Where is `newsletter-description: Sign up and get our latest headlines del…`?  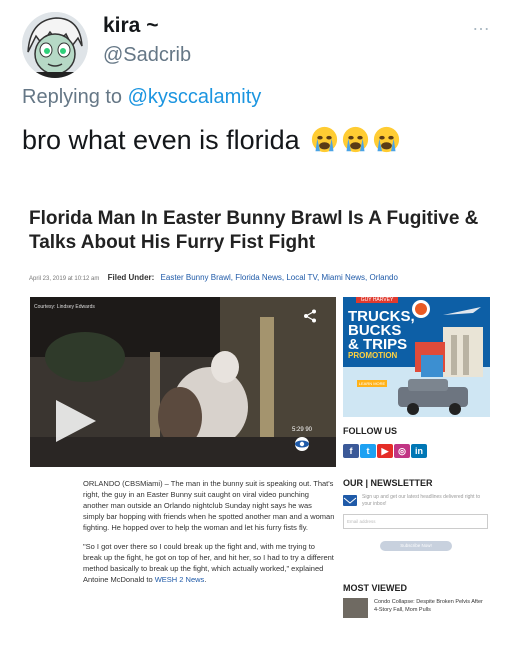
newsletter-description: Sign up and get our latest headlines del… is located at coordinates (421, 500).